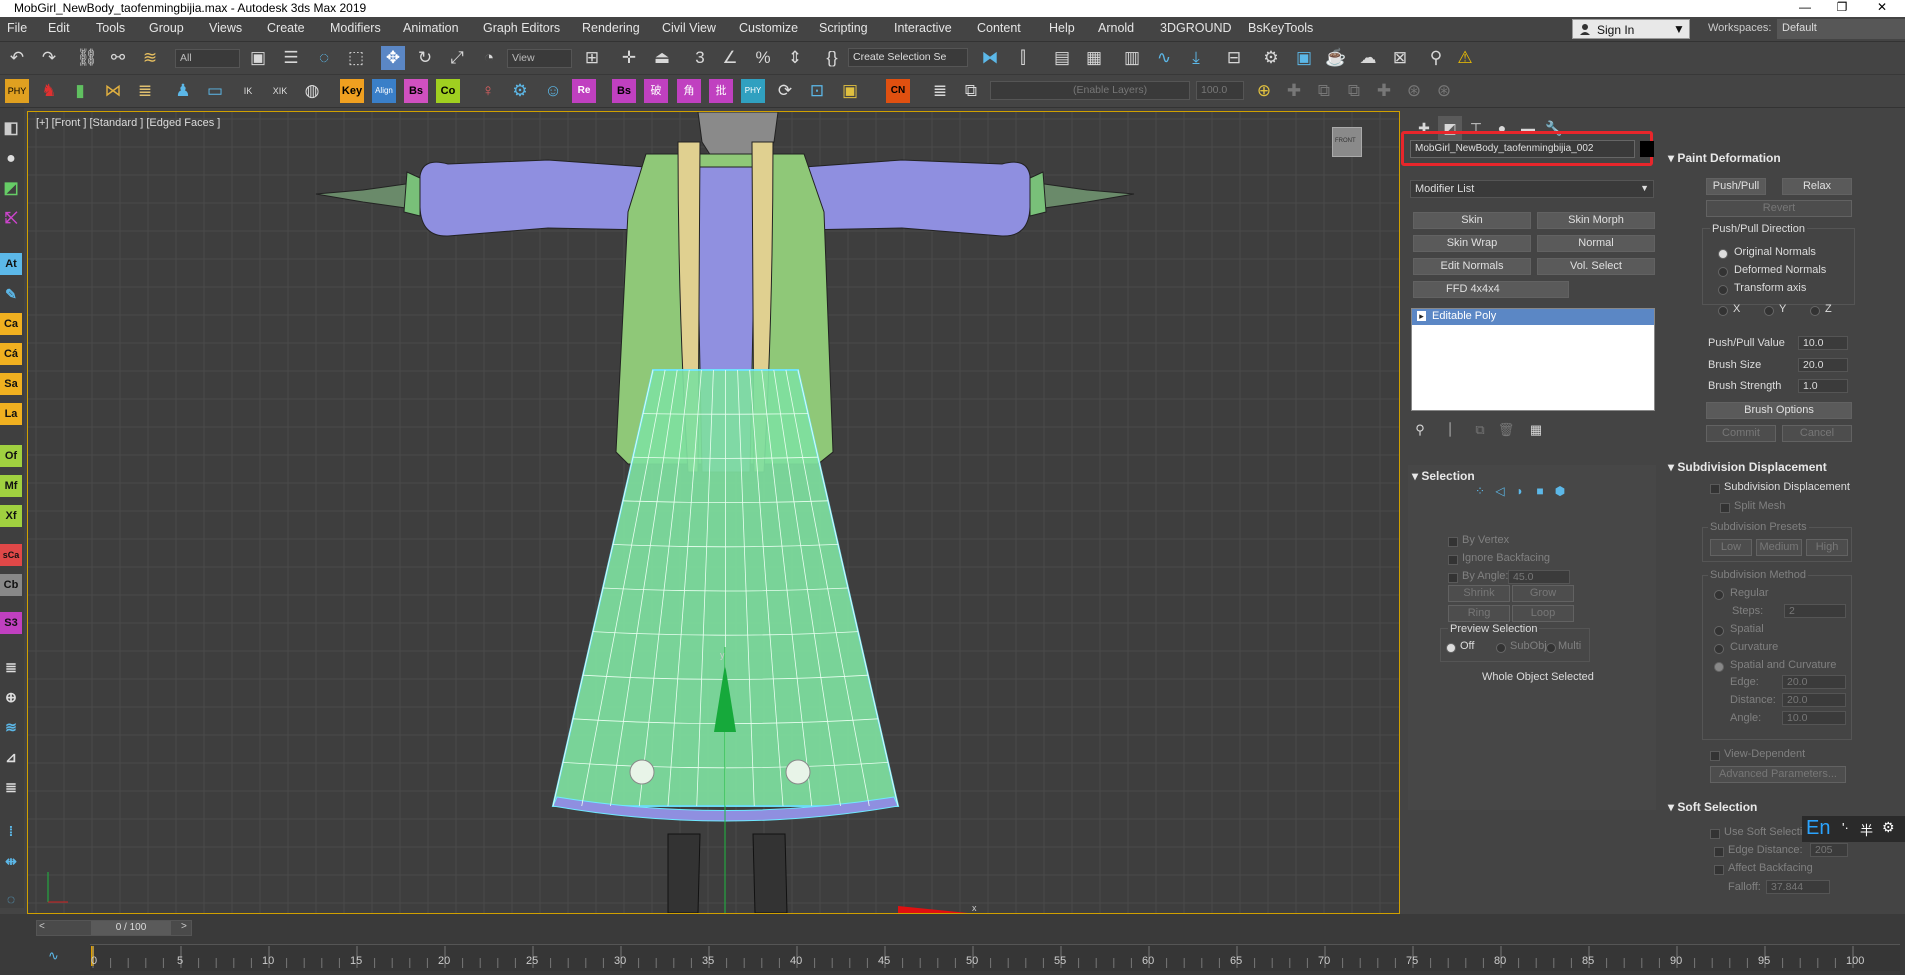 The height and width of the screenshot is (975, 1905). Describe the element at coordinates (1779, 547) in the screenshot. I see `preset-medium-button: Medium` at that location.